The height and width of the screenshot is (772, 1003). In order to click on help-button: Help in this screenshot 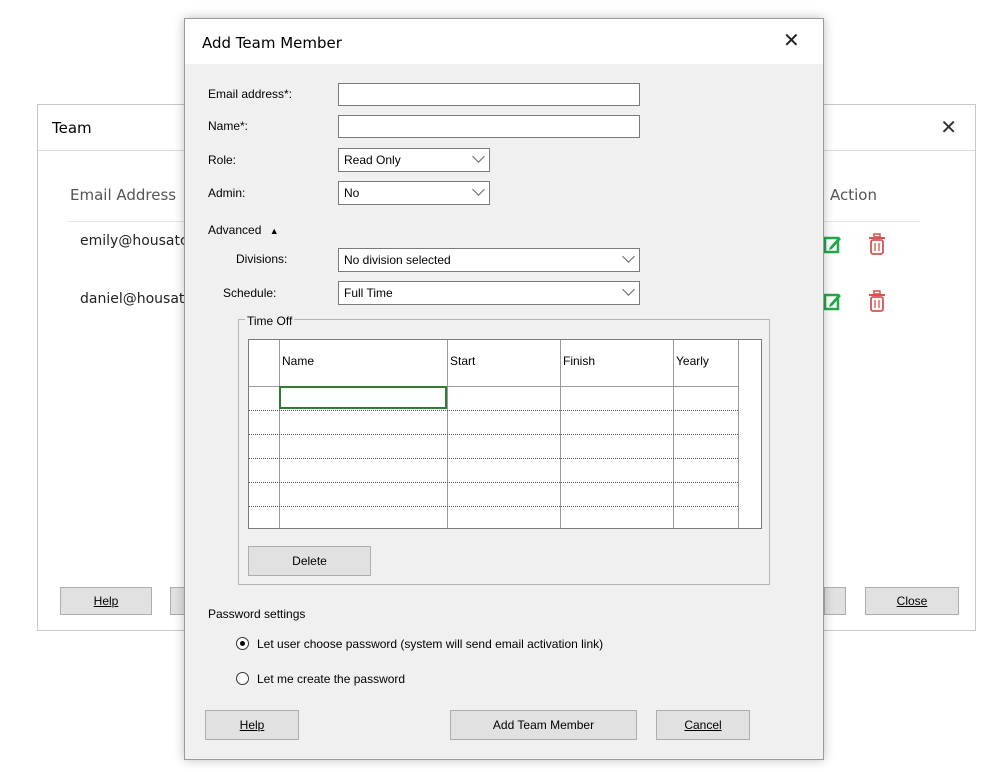, I will do `click(252, 725)`.